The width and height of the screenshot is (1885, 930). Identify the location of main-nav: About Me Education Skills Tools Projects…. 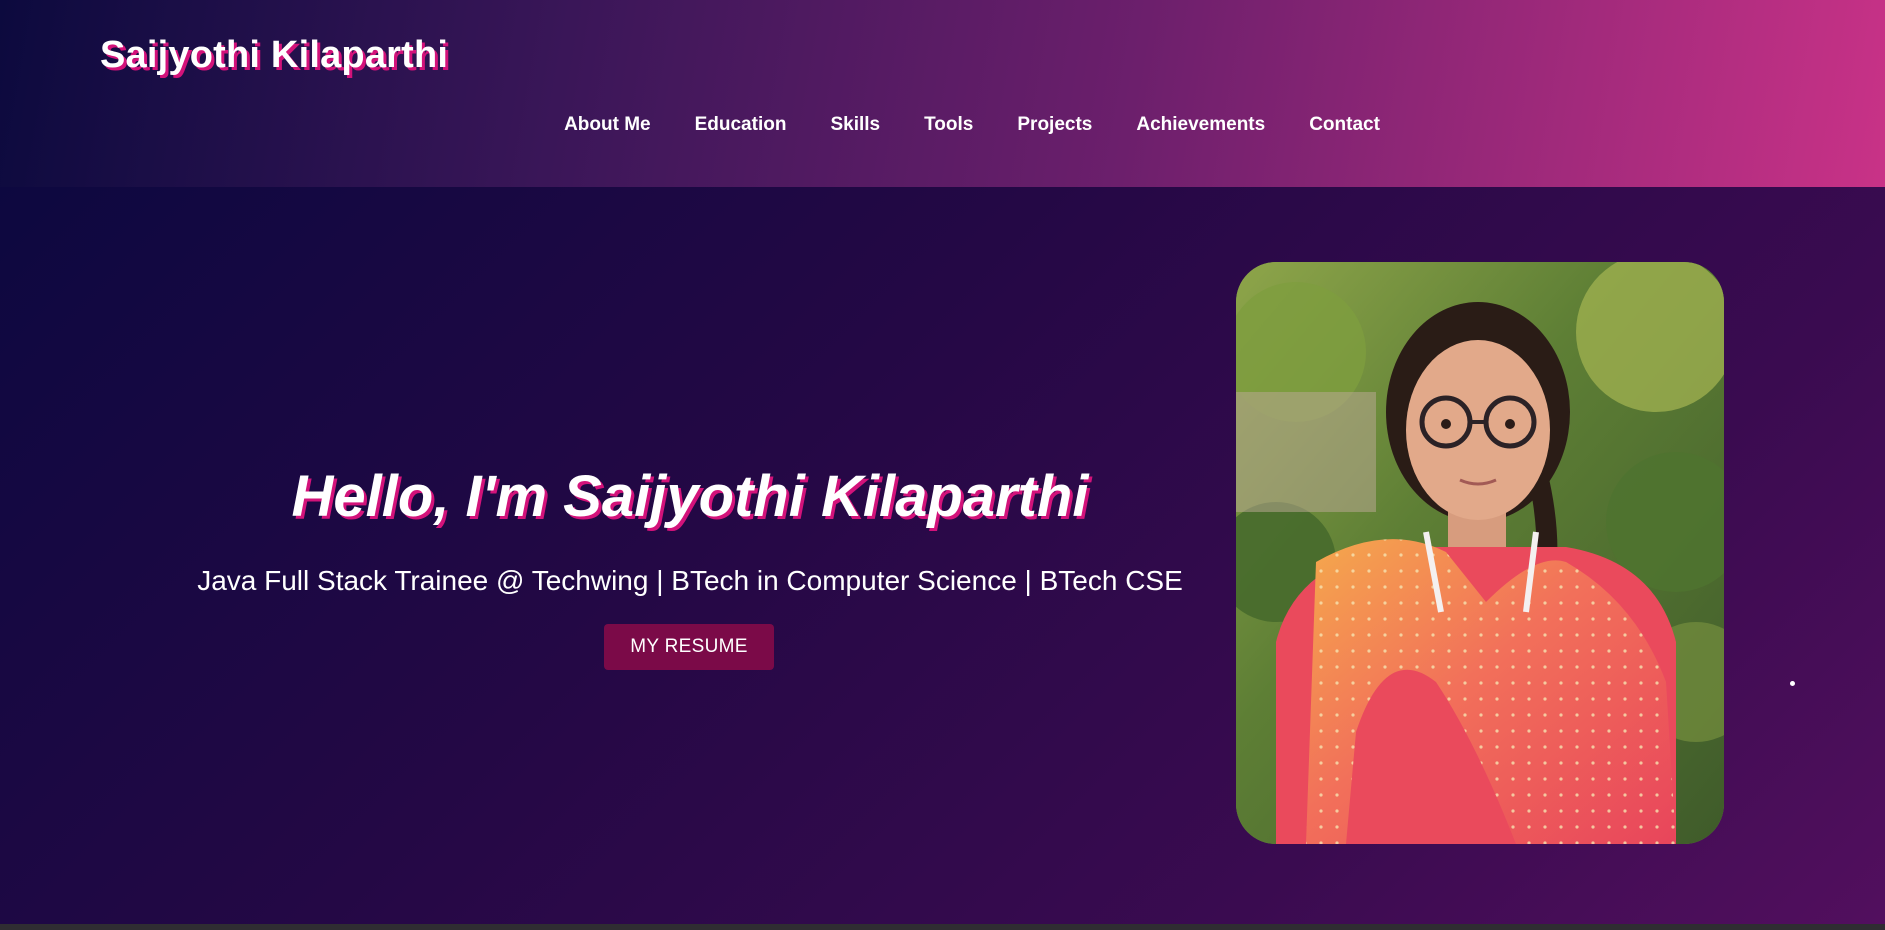
(942, 125).